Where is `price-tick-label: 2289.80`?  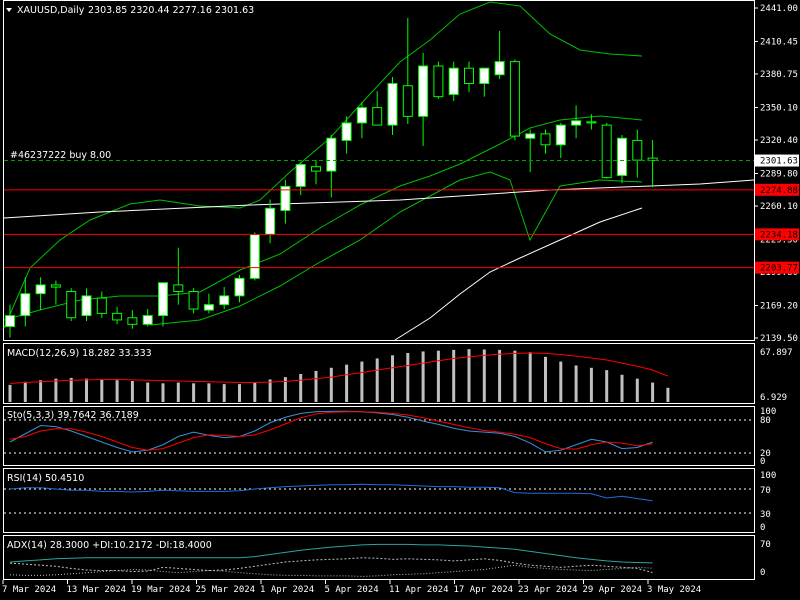 price-tick-label: 2289.80 is located at coordinates (779, 174).